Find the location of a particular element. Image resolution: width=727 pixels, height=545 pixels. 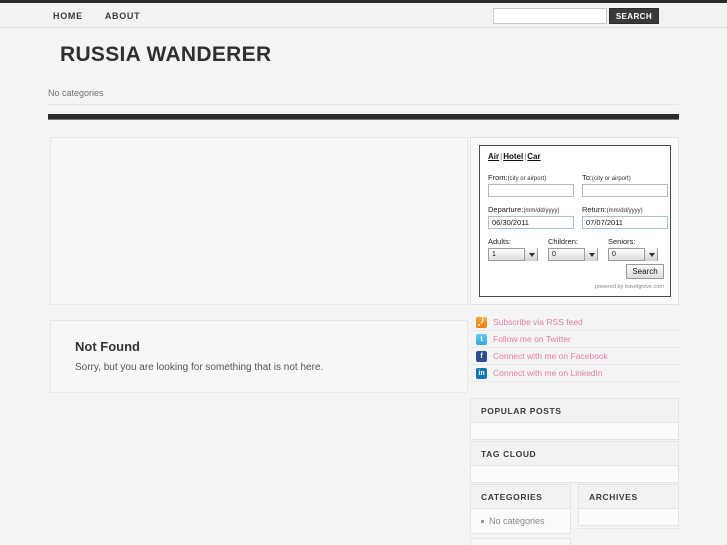

social-link-rss: Subscribe via RSS feed is located at coordinates (574, 322).